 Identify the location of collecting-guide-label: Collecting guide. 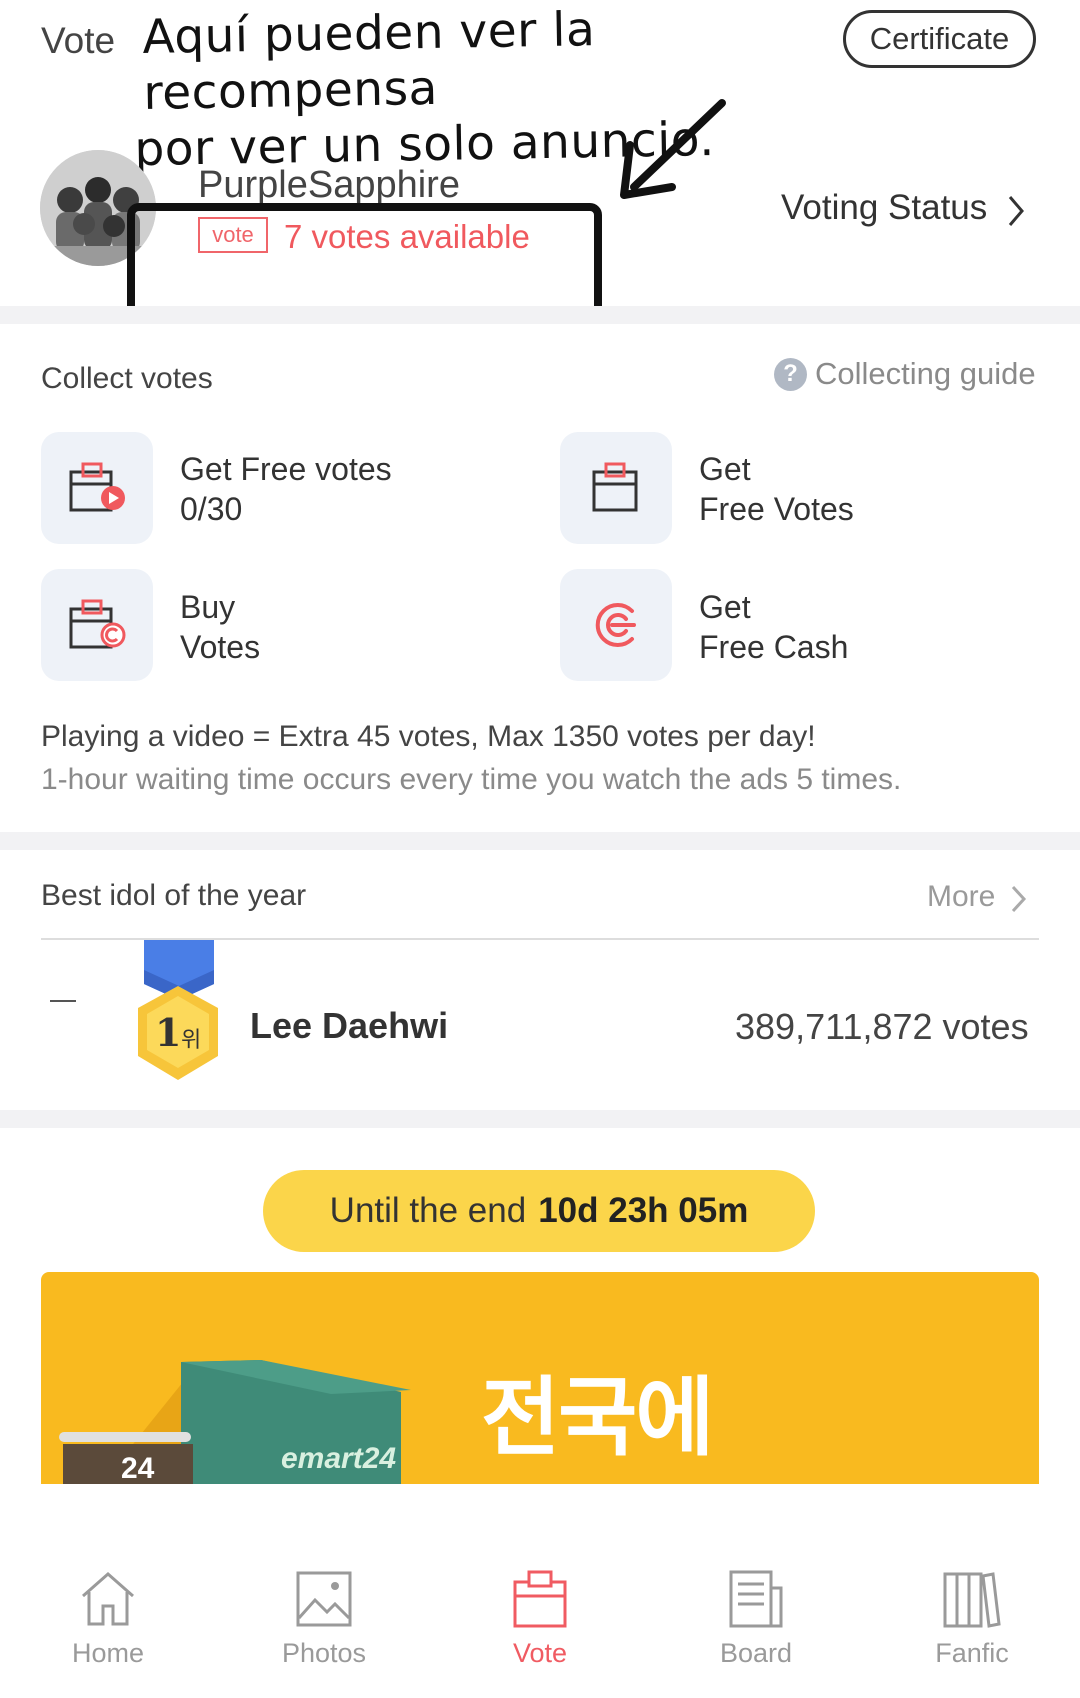
(925, 373).